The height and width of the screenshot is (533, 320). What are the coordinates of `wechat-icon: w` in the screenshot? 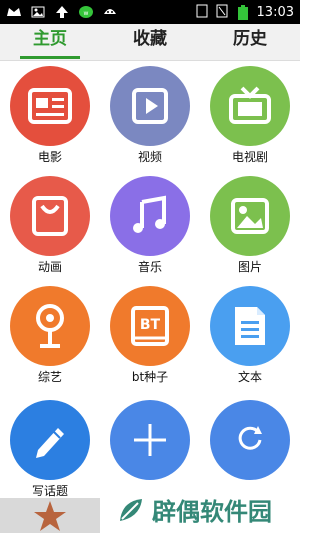 It's located at (86, 12).